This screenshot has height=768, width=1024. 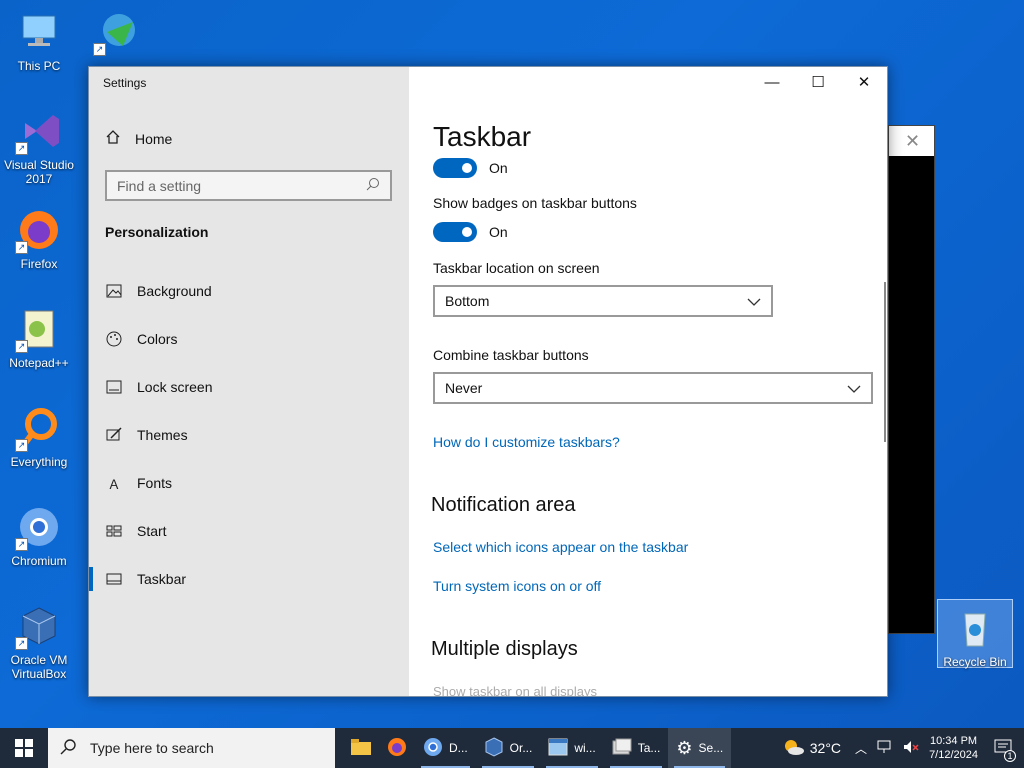 What do you see at coordinates (152, 531) in the screenshot?
I see `sidebar-item-label: Start` at bounding box center [152, 531].